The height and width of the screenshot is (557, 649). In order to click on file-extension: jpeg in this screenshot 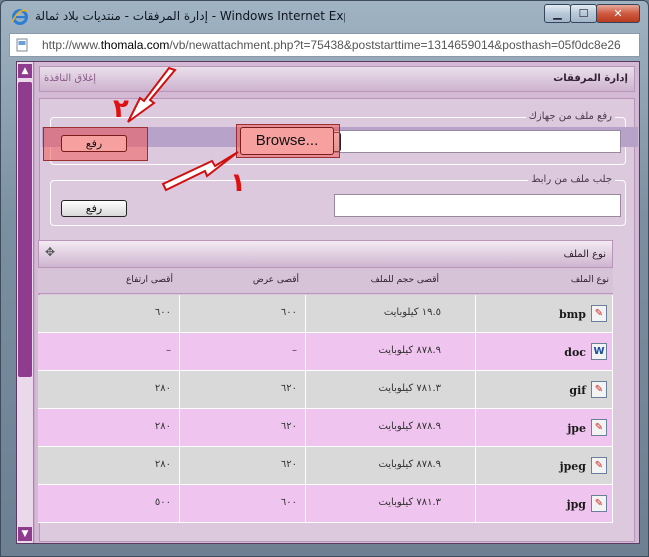, I will do `click(572, 466)`.